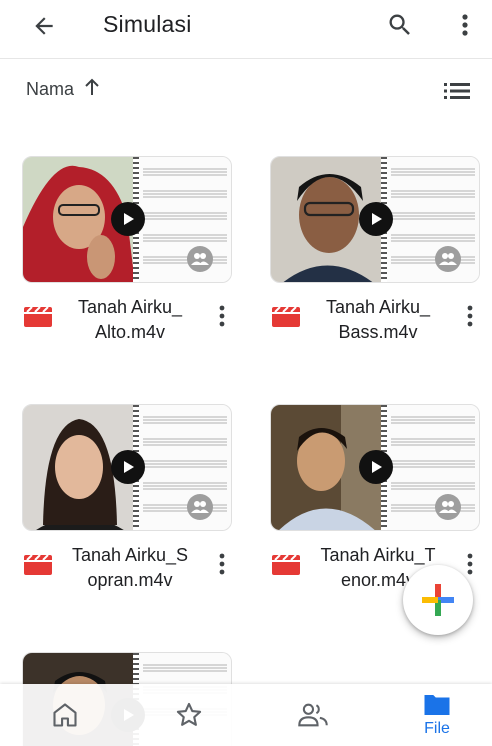 This screenshot has width=492, height=746. What do you see at coordinates (147, 24) in the screenshot?
I see `page-title: Simulasi` at bounding box center [147, 24].